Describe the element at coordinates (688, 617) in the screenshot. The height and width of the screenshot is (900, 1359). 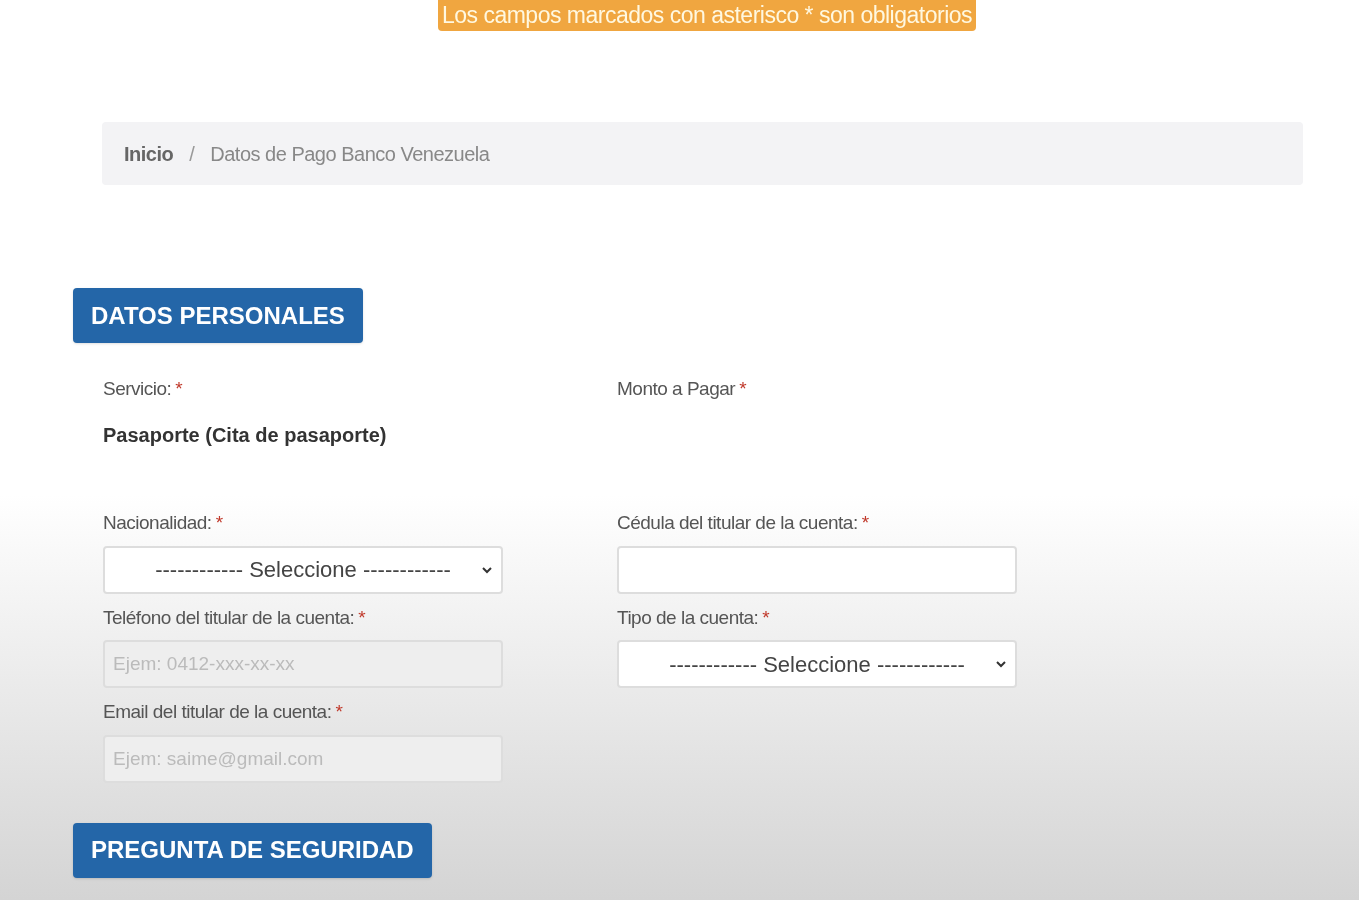
I see `field-label: Tipo de la cuenta:` at that location.